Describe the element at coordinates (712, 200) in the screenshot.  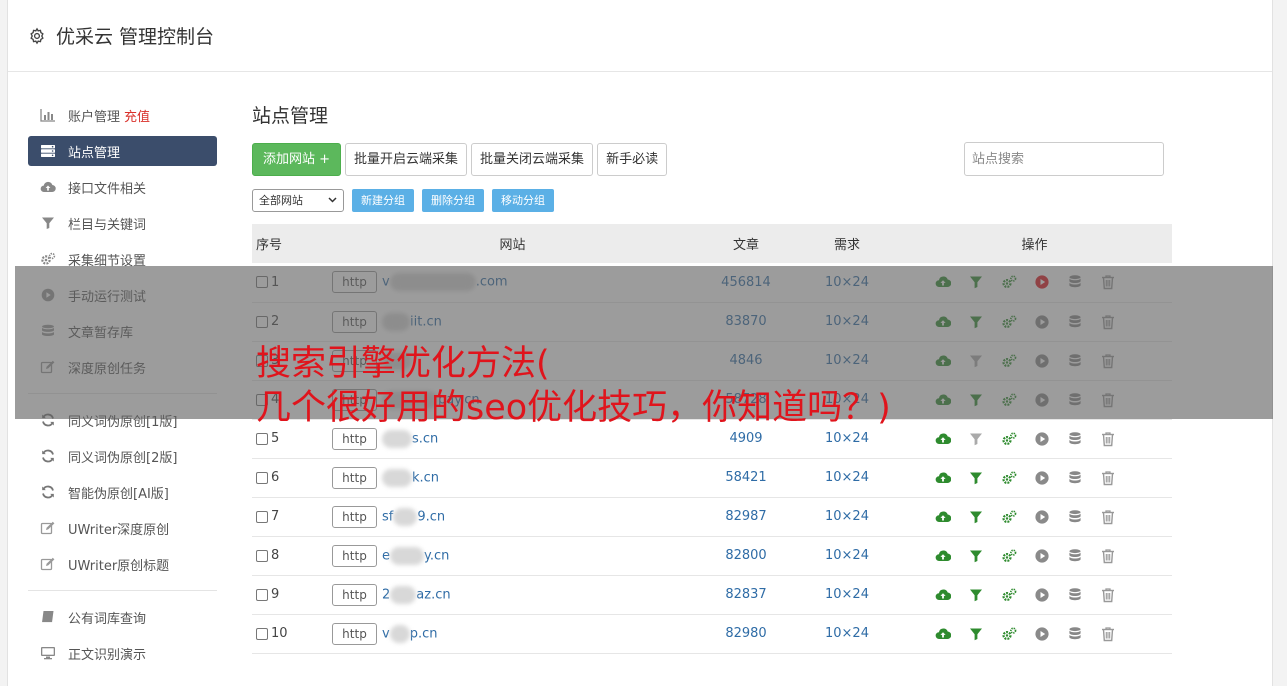
I see `group-toolbar: 全部网站 新建分组 删除分组 移动分组` at that location.